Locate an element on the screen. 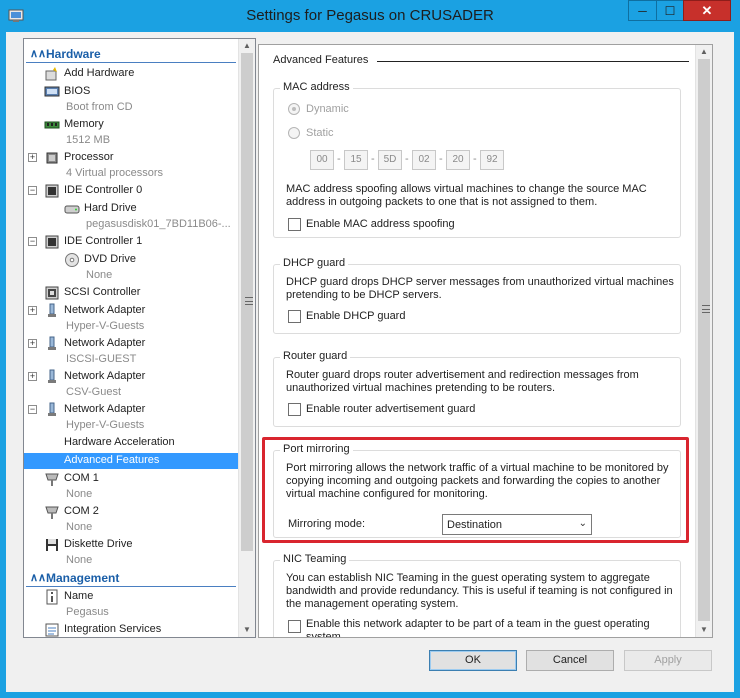 The image size is (740, 698). mac-octet-input: 92 is located at coordinates (492, 160).